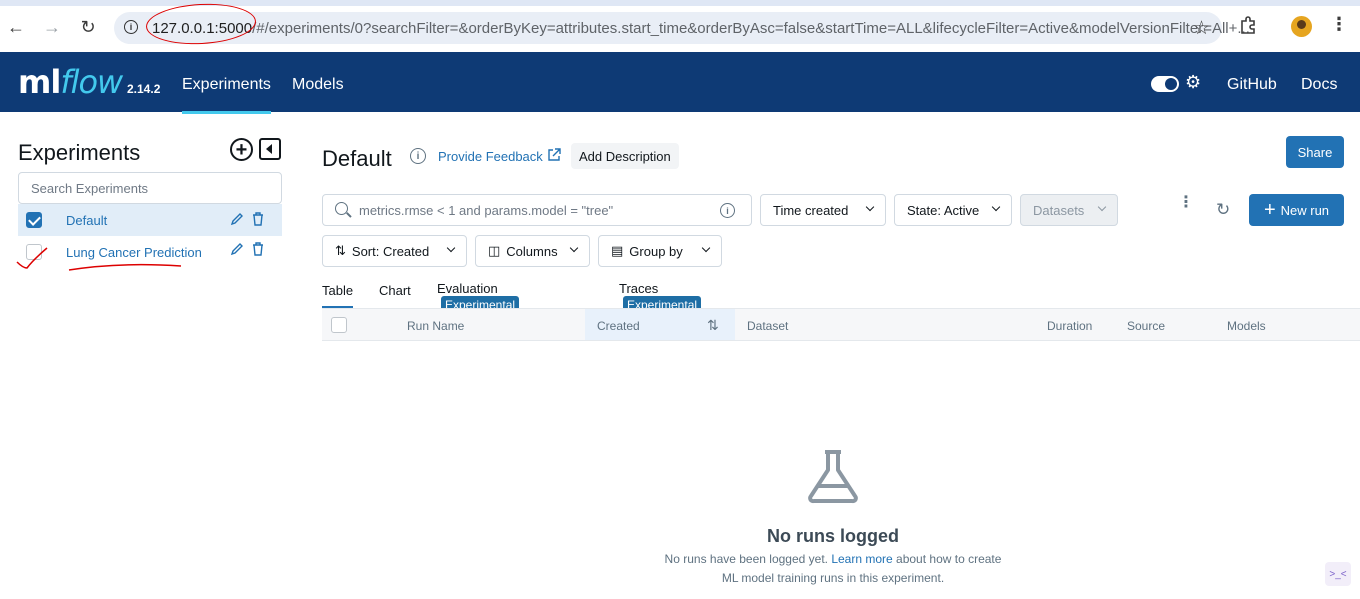  I want to click on refresh-icon: ↻, so click(1223, 210).